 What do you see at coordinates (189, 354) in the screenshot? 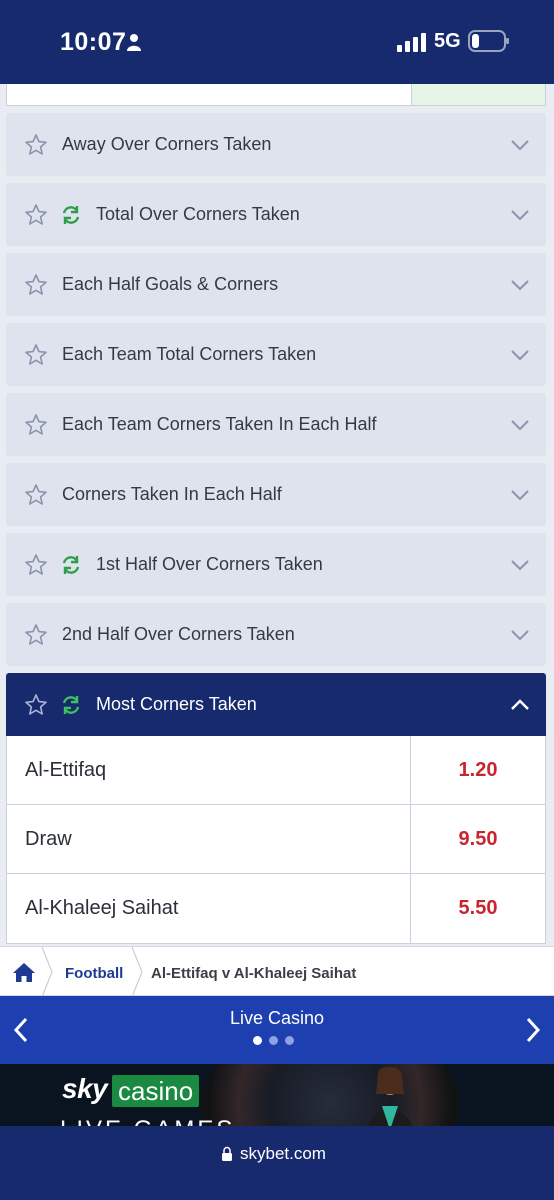
I see `market-label: Each Team Total Corners Taken` at bounding box center [189, 354].